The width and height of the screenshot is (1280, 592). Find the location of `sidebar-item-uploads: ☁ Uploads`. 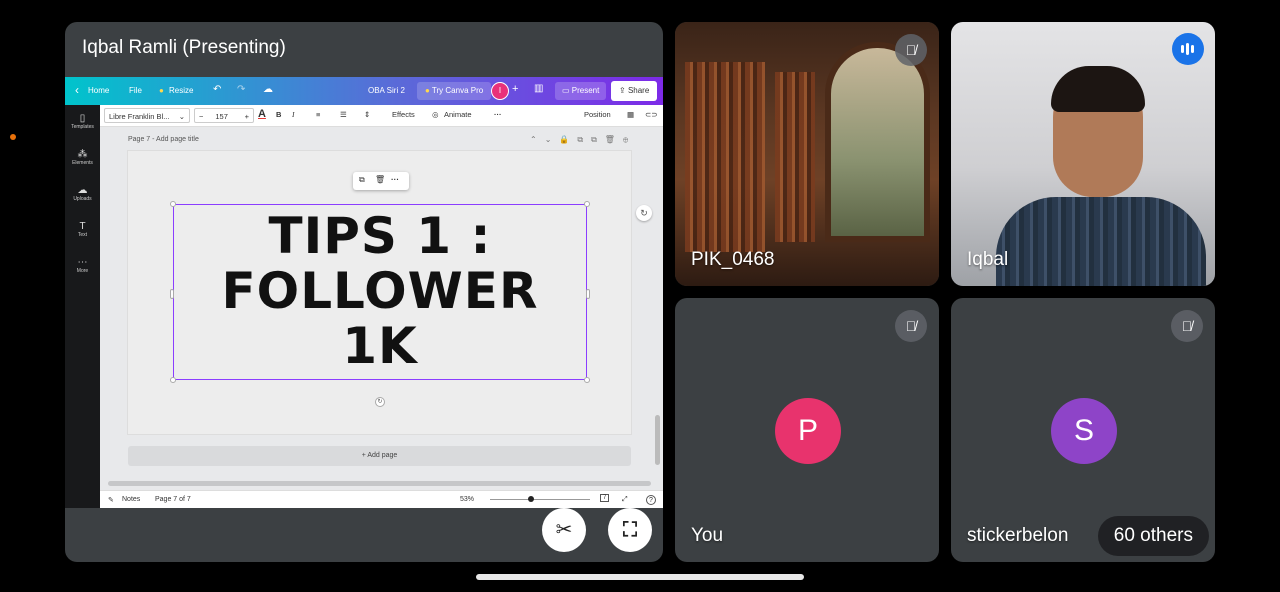

sidebar-item-uploads: ☁ Uploads is located at coordinates (82, 193).